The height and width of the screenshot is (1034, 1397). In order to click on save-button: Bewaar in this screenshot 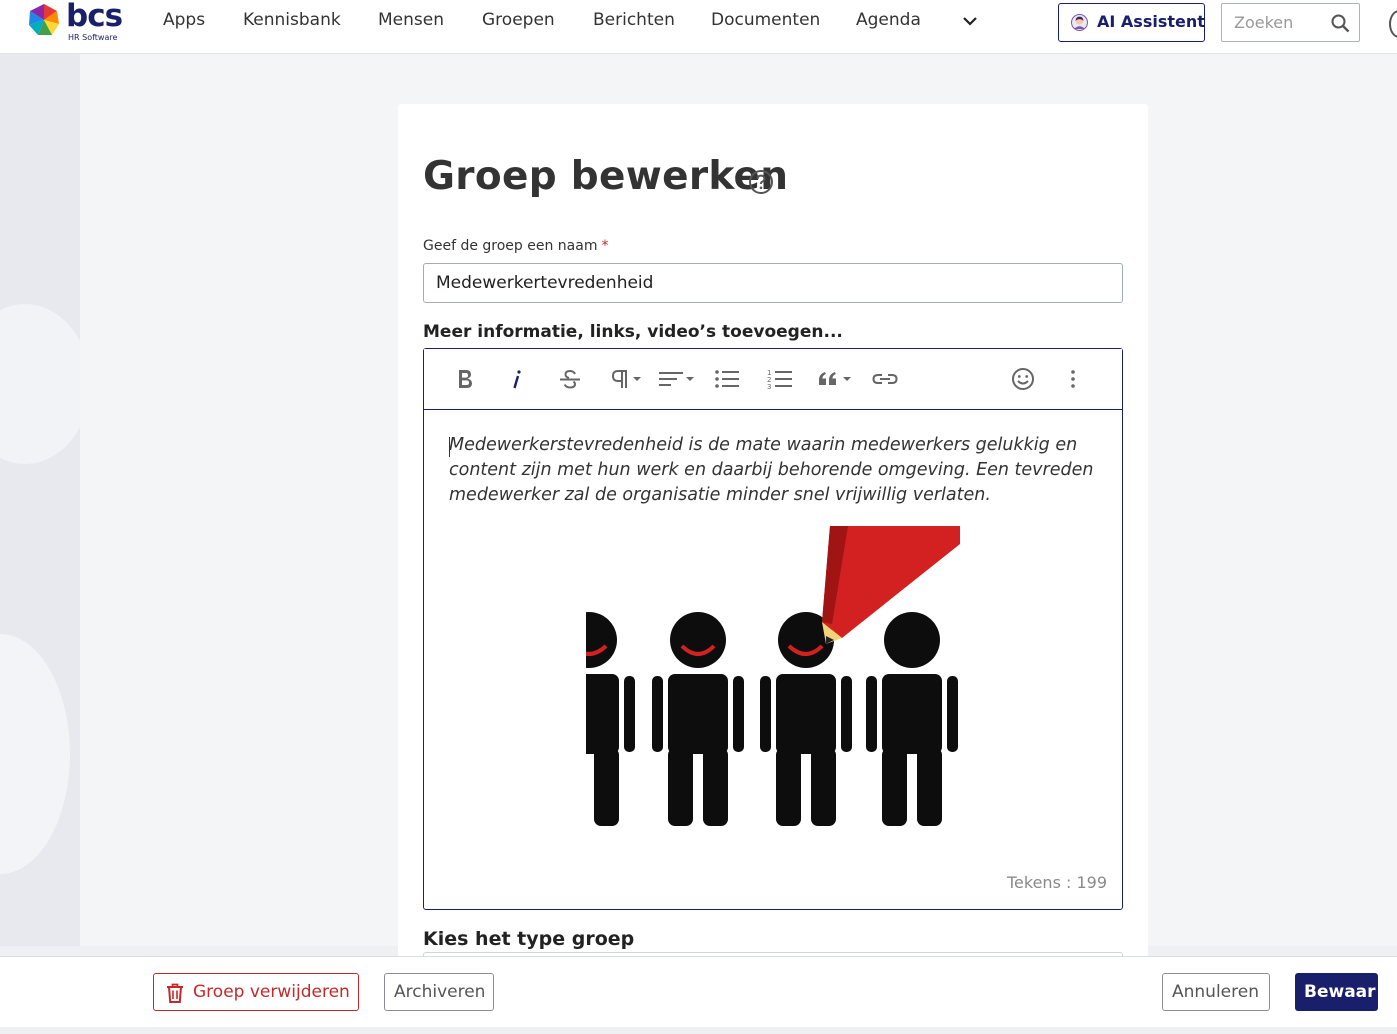, I will do `click(1336, 992)`.